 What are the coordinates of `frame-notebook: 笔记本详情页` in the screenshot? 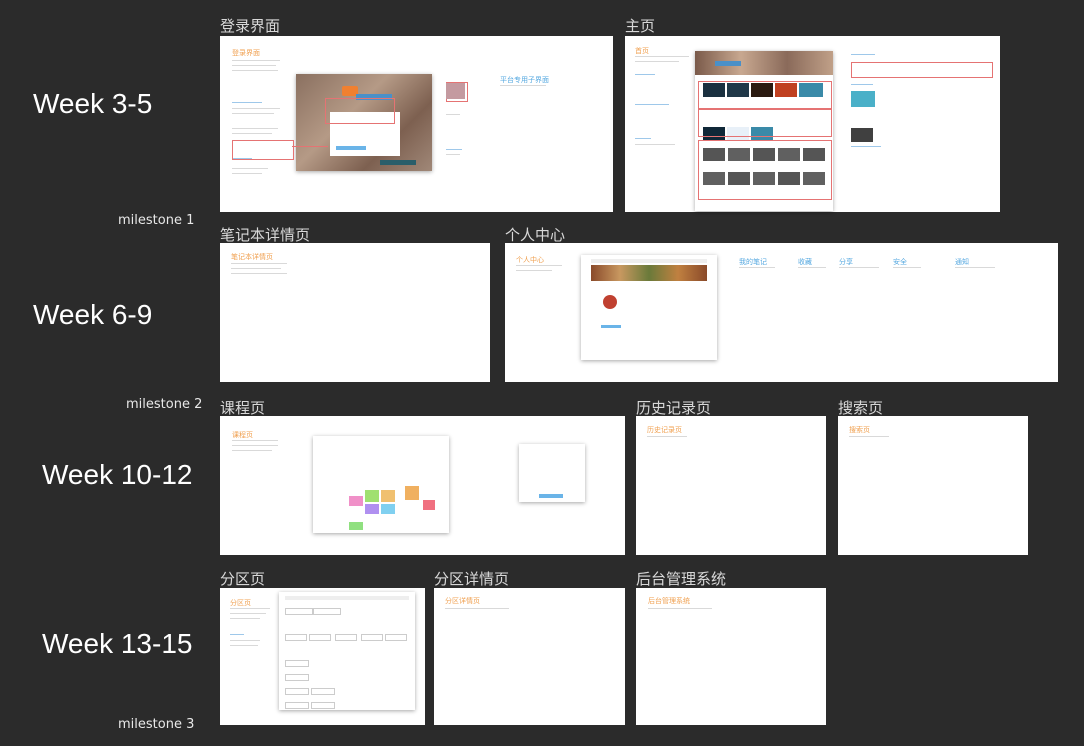 It's located at (355, 312).